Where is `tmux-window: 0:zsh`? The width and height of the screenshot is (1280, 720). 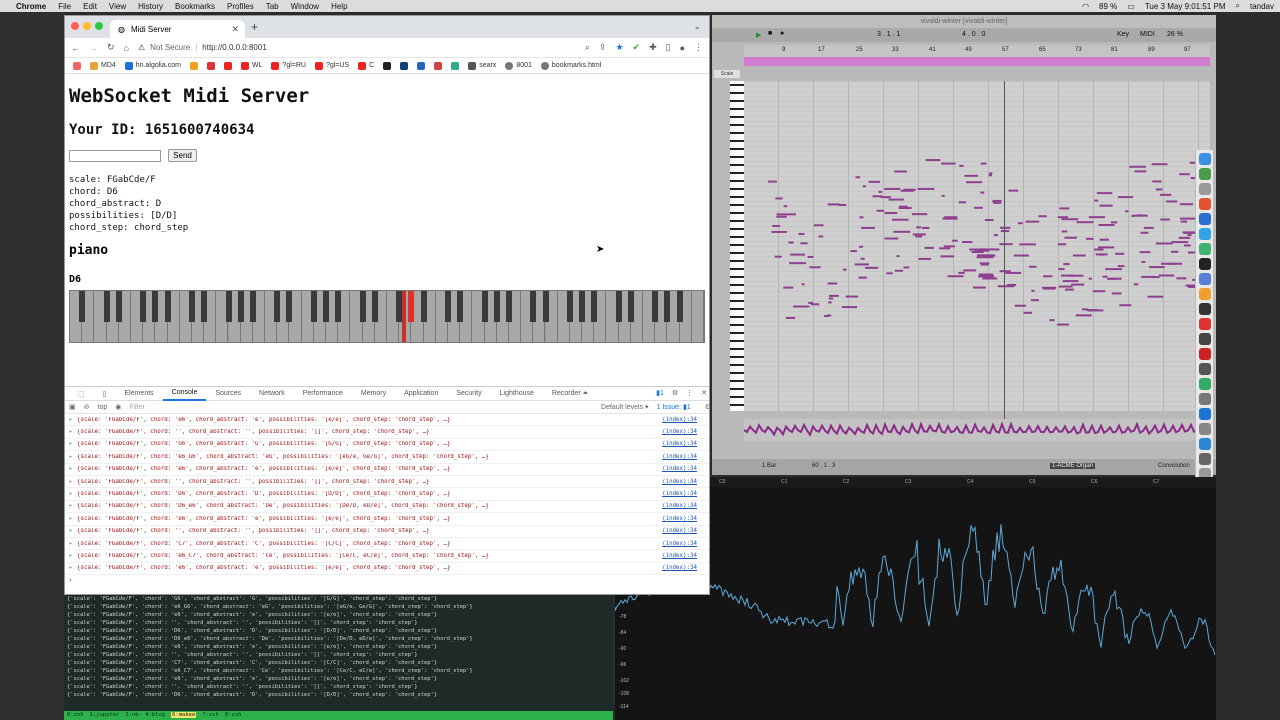
tmux-window: 0:zsh is located at coordinates (75, 715).